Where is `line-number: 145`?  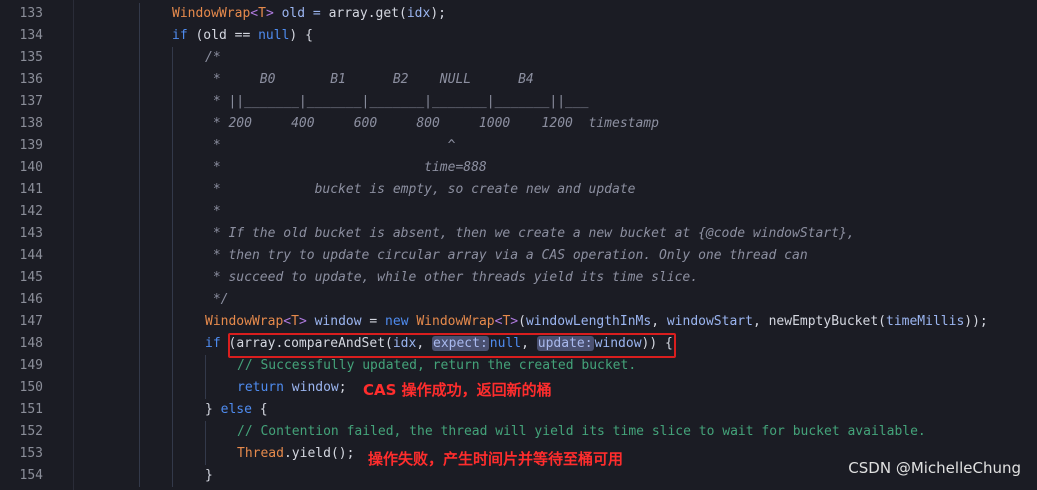
line-number: 145 is located at coordinates (31, 277).